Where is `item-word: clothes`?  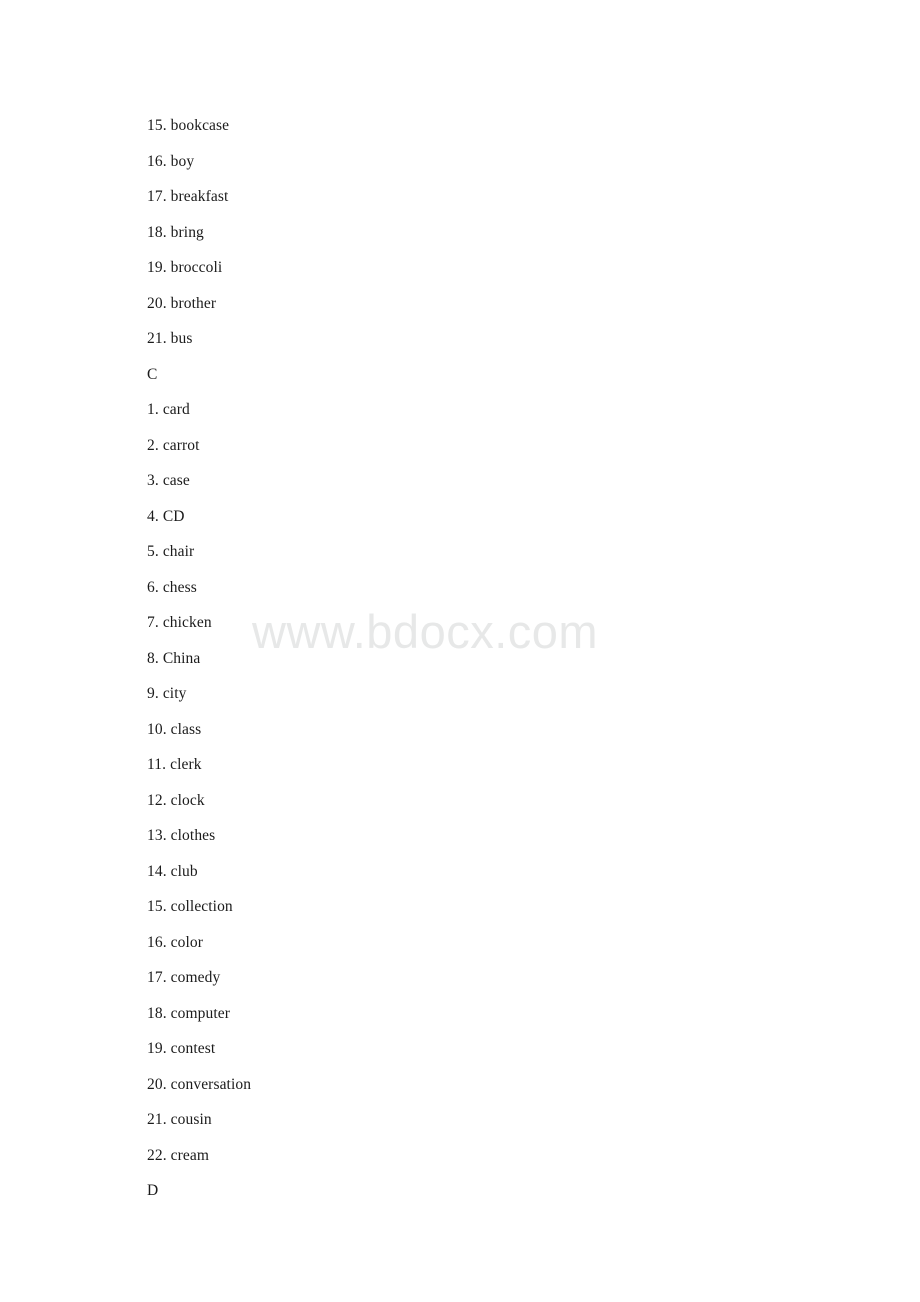 item-word: clothes is located at coordinates (193, 835).